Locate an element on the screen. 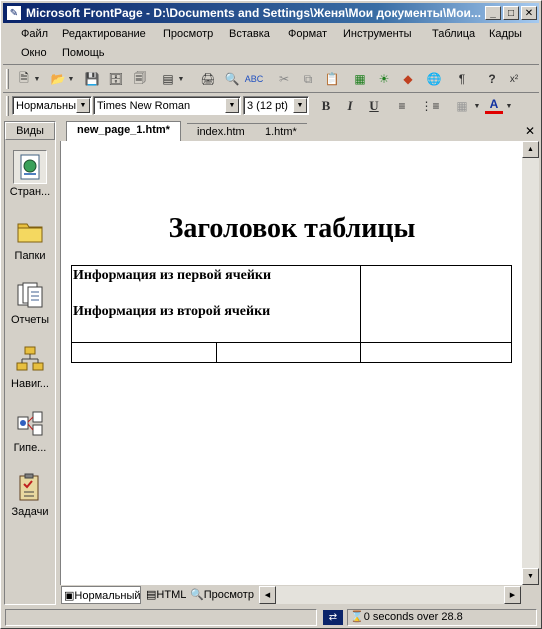 The width and height of the screenshot is (542, 629). italic-icon: I is located at coordinates (350, 106).